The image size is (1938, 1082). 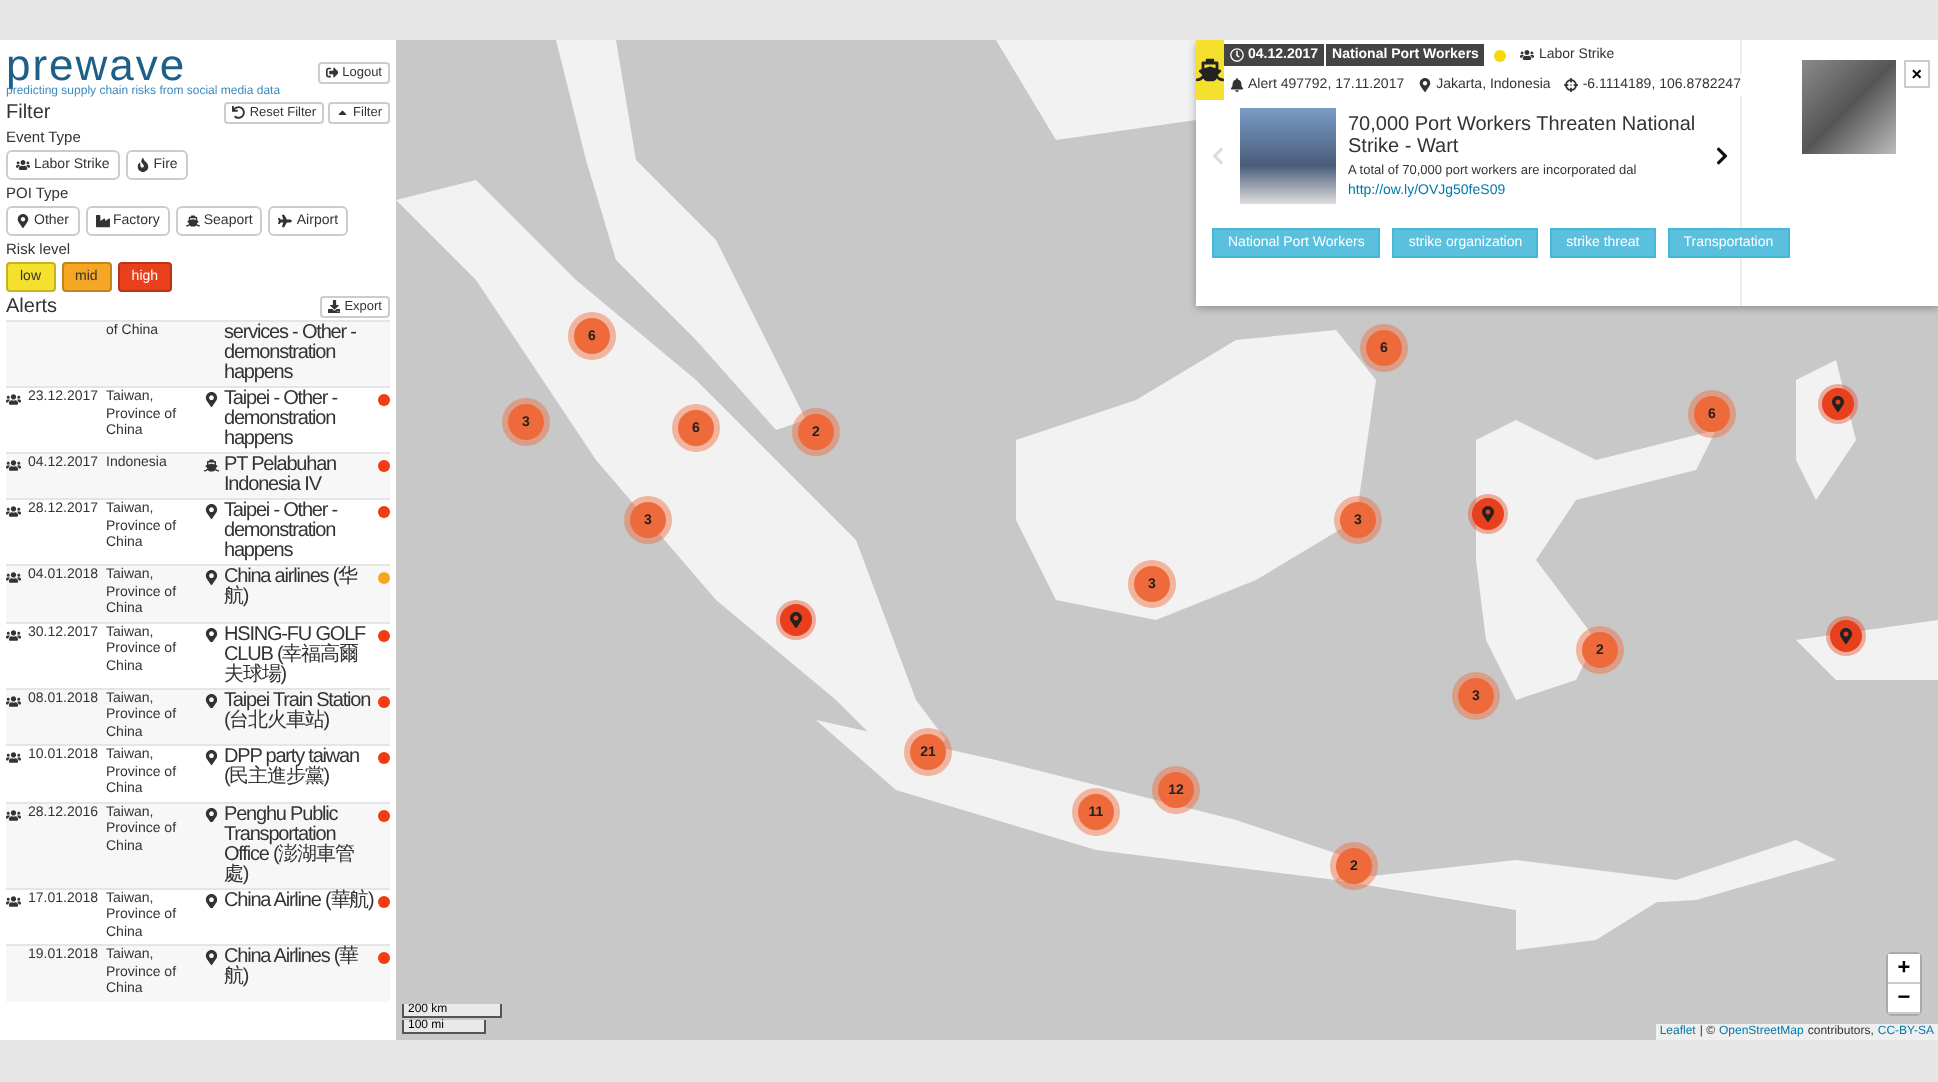 What do you see at coordinates (299, 901) in the screenshot?
I see `alert-place: China Airline (華航)` at bounding box center [299, 901].